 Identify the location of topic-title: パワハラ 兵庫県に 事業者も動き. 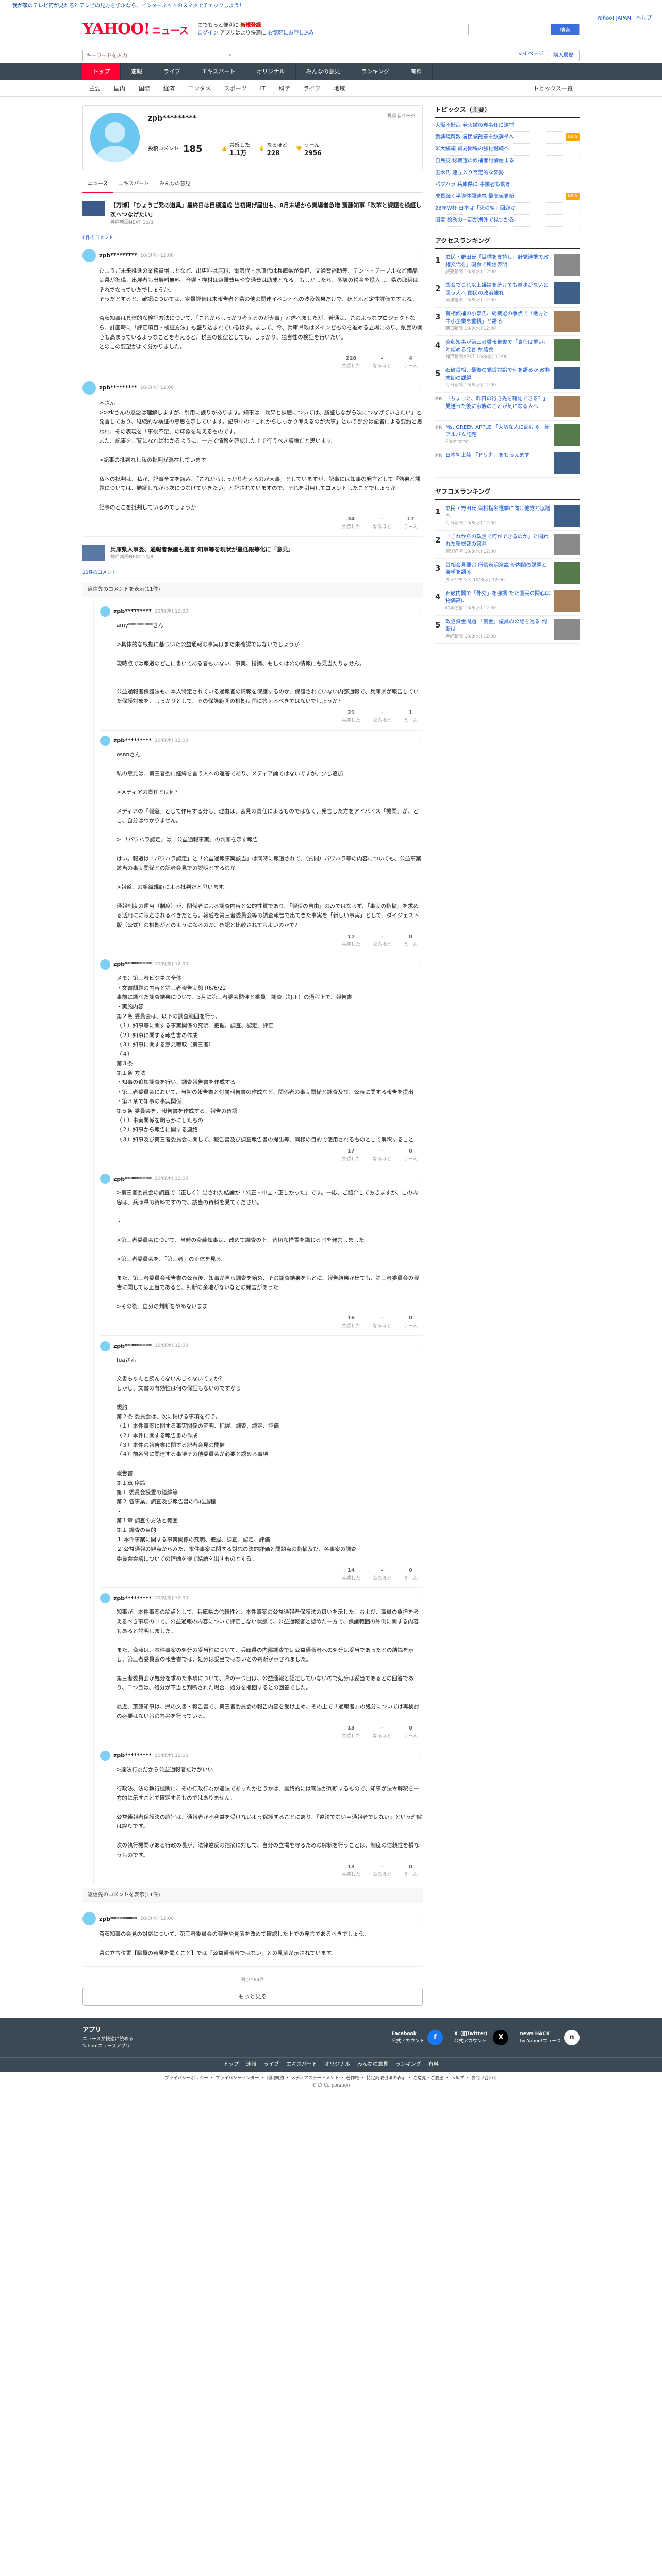
(472, 185).